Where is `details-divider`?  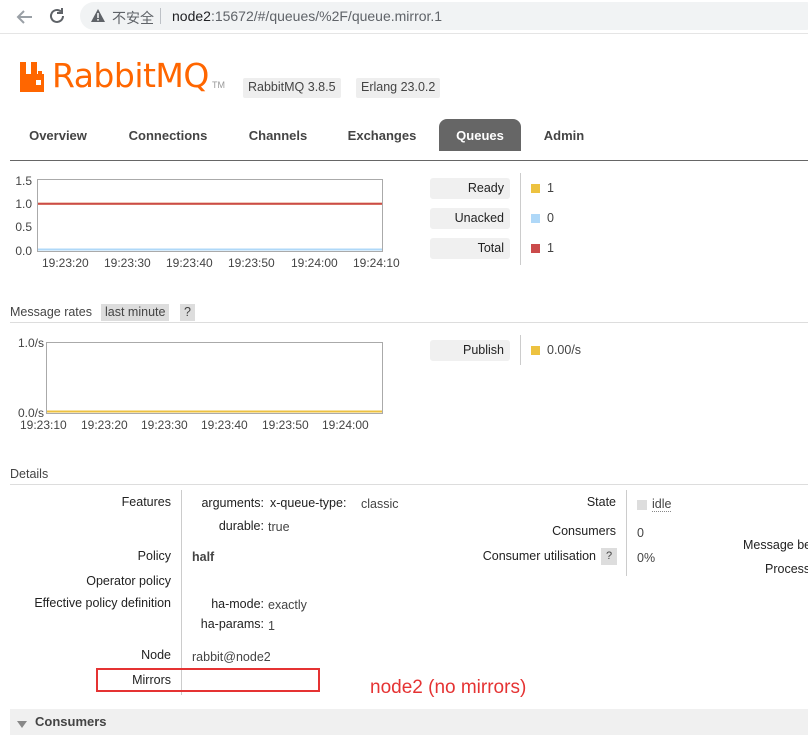 details-divider is located at coordinates (409, 484).